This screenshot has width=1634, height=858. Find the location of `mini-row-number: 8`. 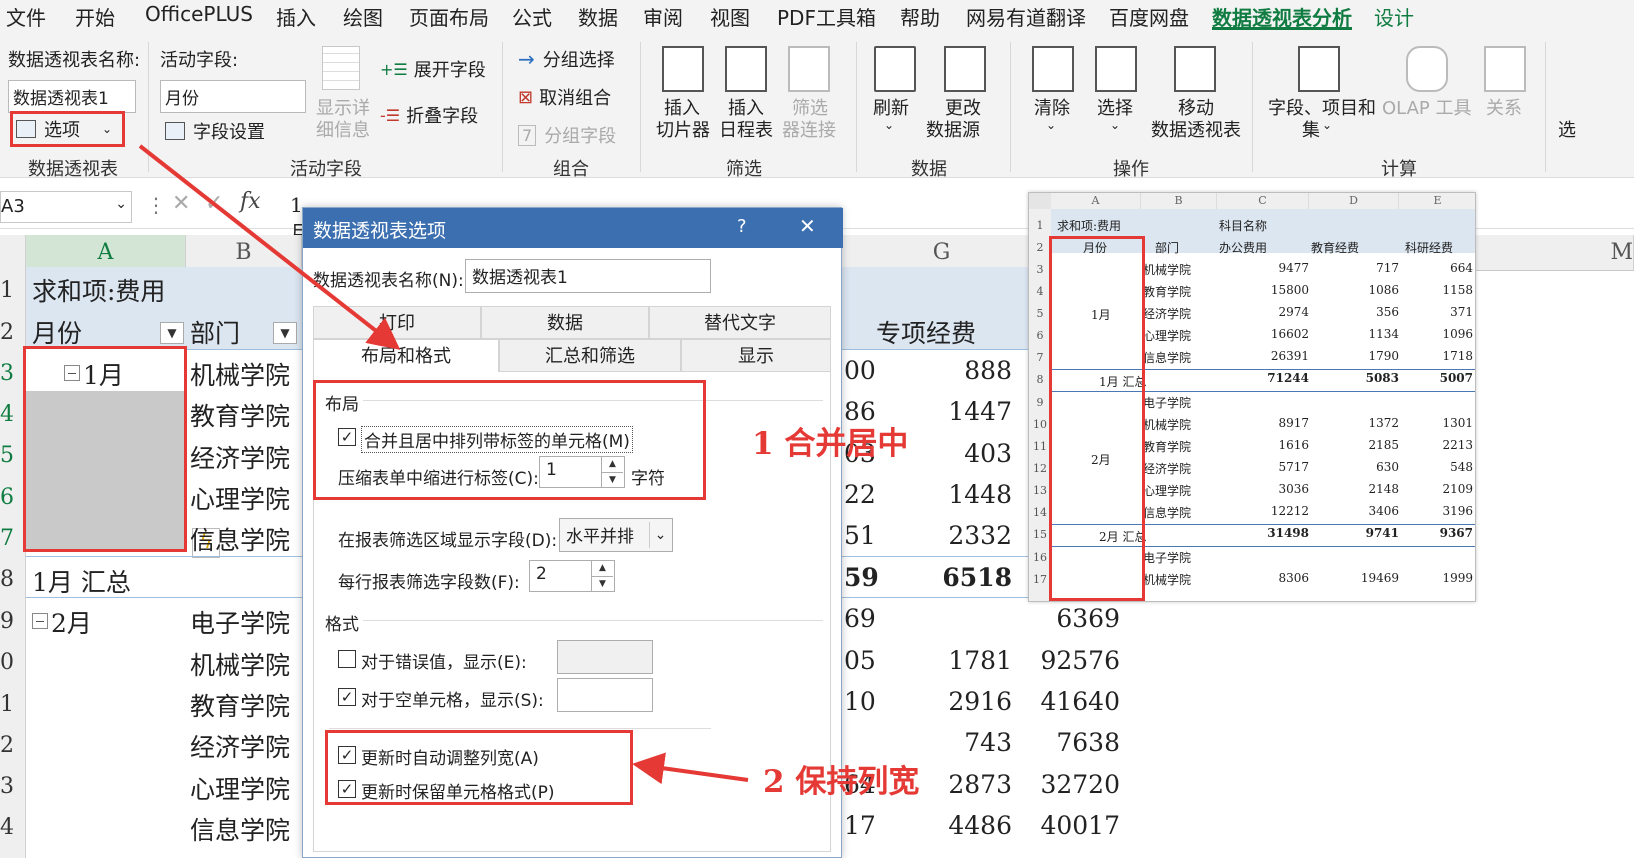

mini-row-number: 8 is located at coordinates (1040, 379).